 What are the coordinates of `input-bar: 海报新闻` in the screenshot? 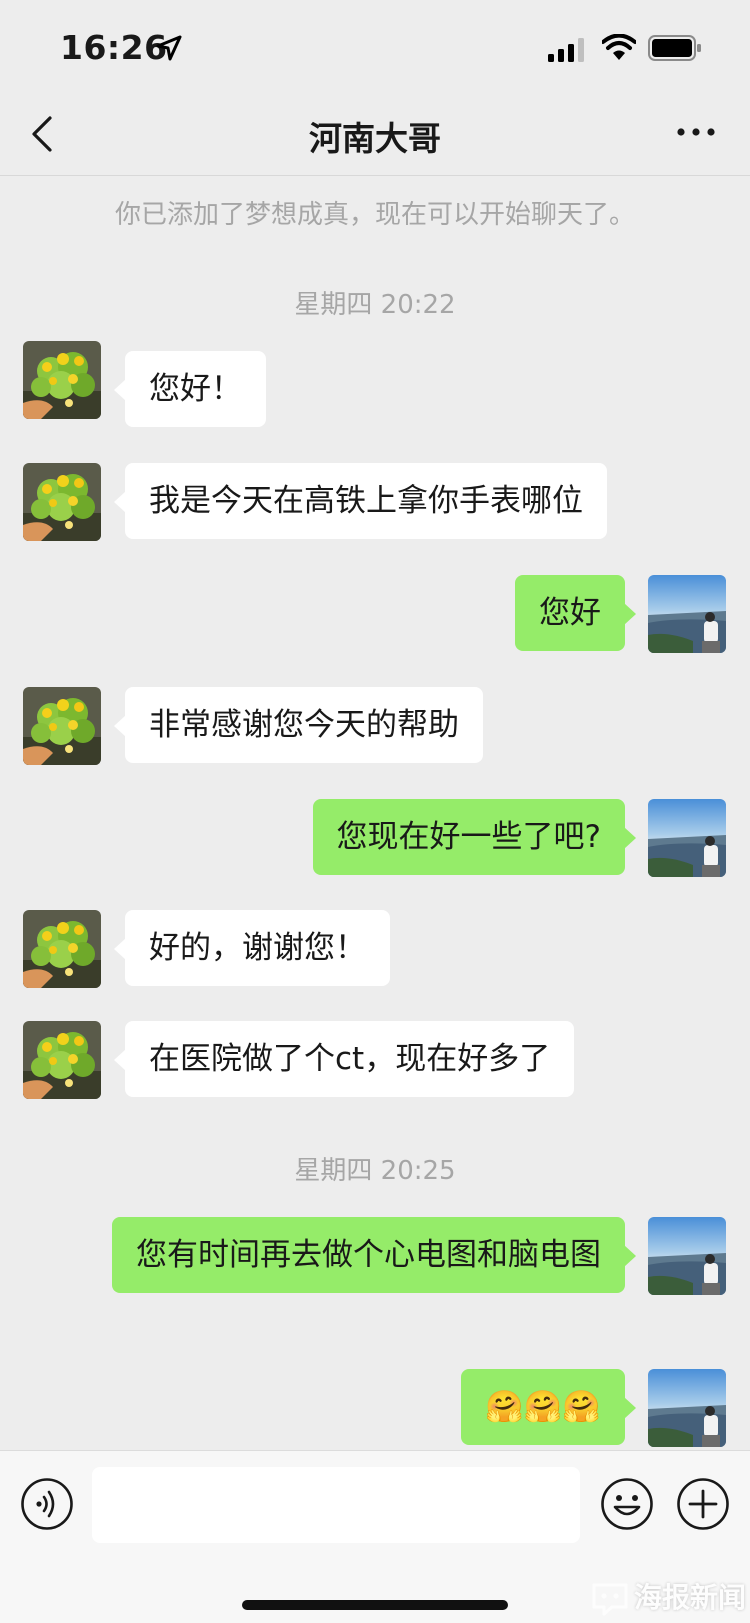 It's located at (375, 1536).